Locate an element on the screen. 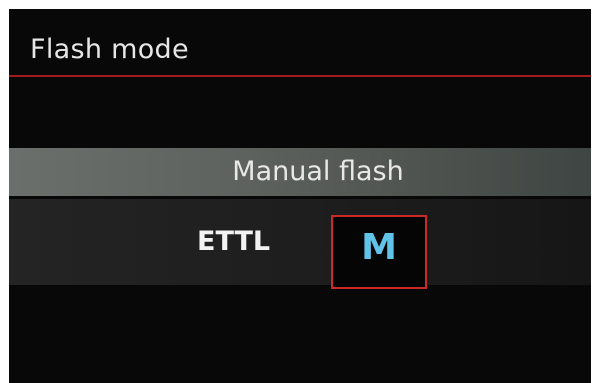 The image size is (592, 383). option-manual-label: M is located at coordinates (379, 247).